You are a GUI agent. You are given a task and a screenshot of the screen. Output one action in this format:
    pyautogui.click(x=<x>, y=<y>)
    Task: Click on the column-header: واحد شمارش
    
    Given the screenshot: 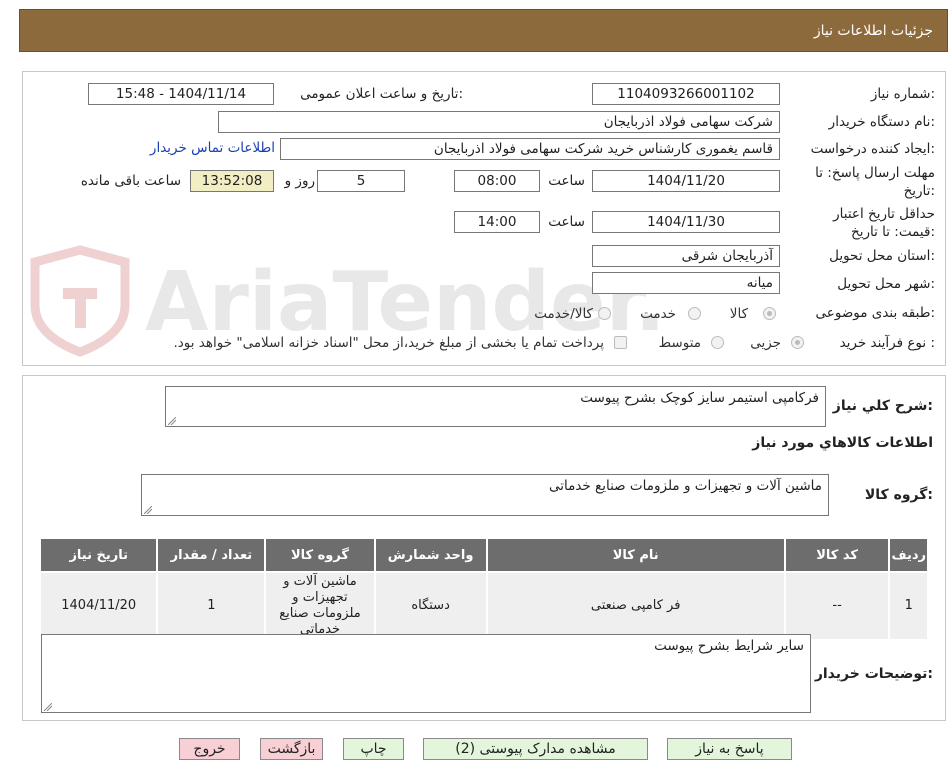 What is the action you would take?
    pyautogui.click(x=430, y=555)
    